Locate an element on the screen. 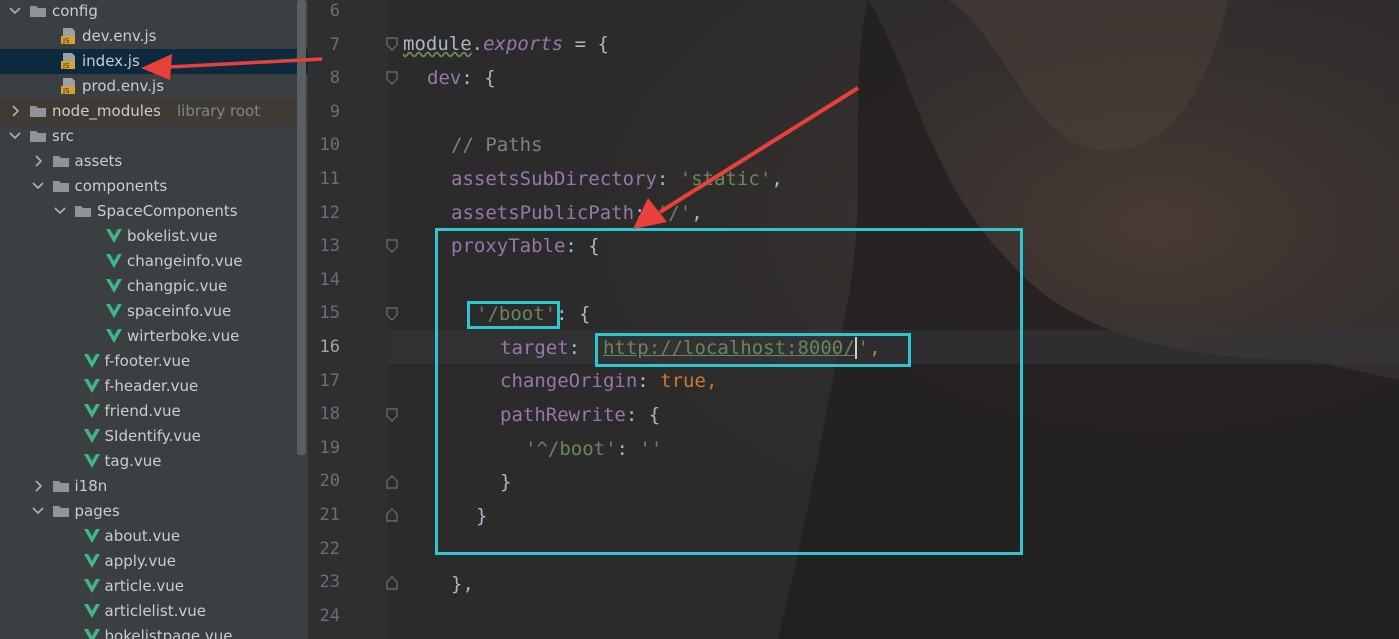 This screenshot has width=1399, height=639. code-comment: // Paths is located at coordinates (497, 145).